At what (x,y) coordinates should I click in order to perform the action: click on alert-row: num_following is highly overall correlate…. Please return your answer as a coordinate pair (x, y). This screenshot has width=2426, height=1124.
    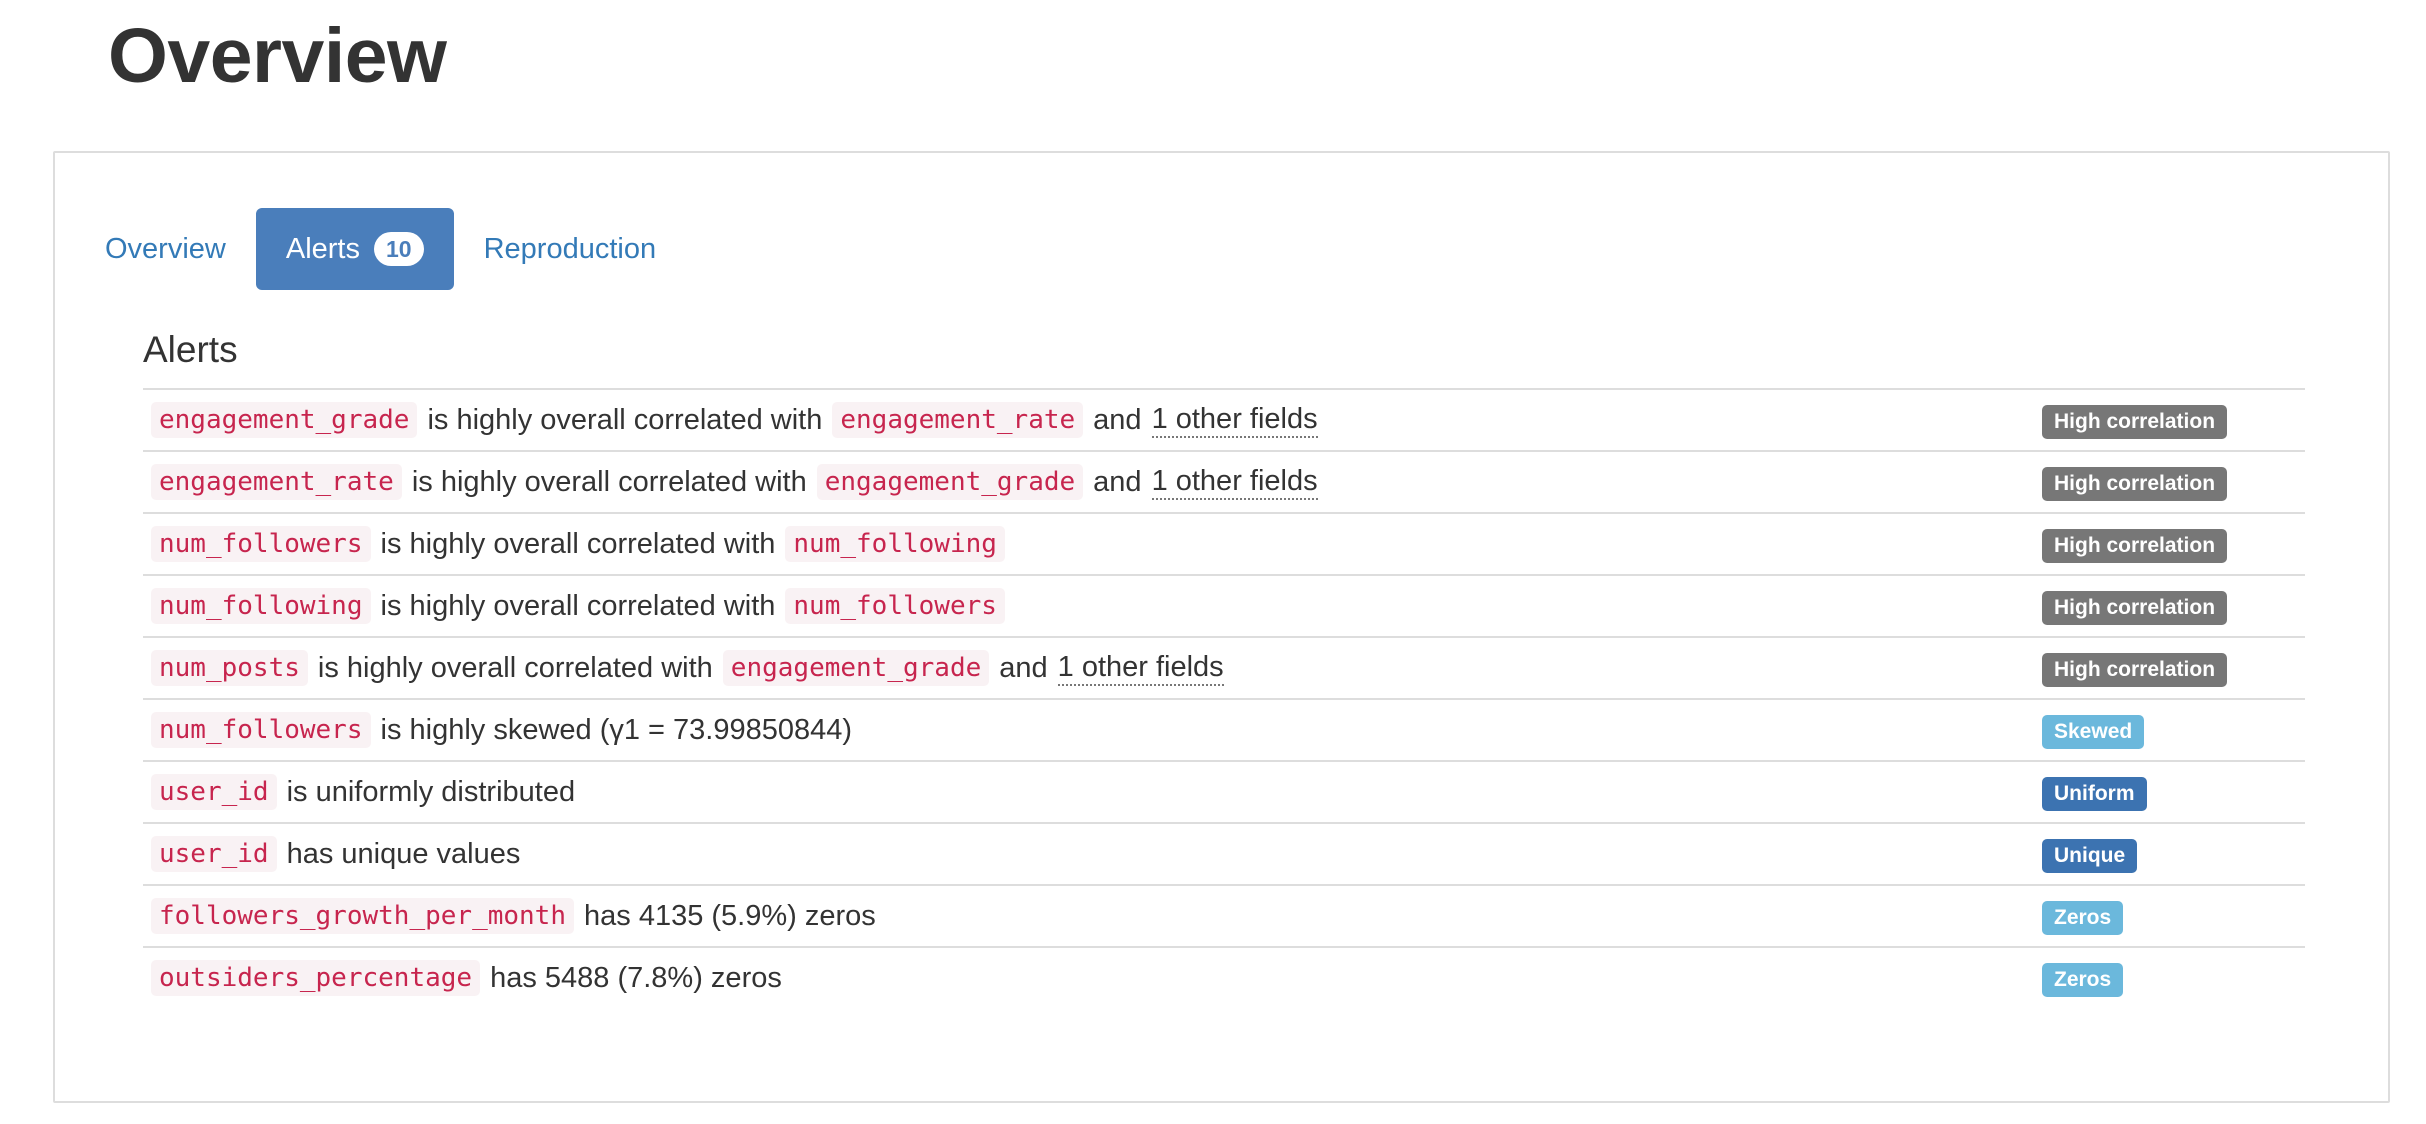
    Looking at the image, I should click on (1224, 605).